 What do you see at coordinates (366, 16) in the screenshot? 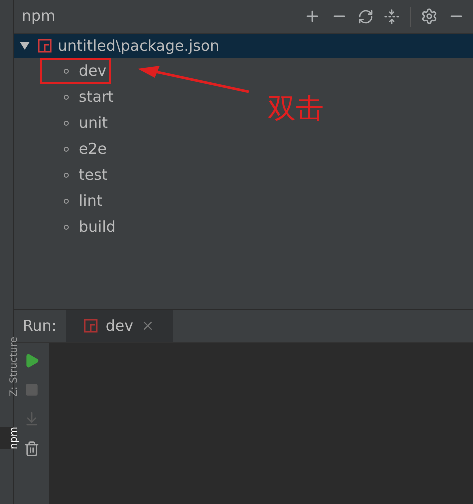
I see `refresh-icon` at bounding box center [366, 16].